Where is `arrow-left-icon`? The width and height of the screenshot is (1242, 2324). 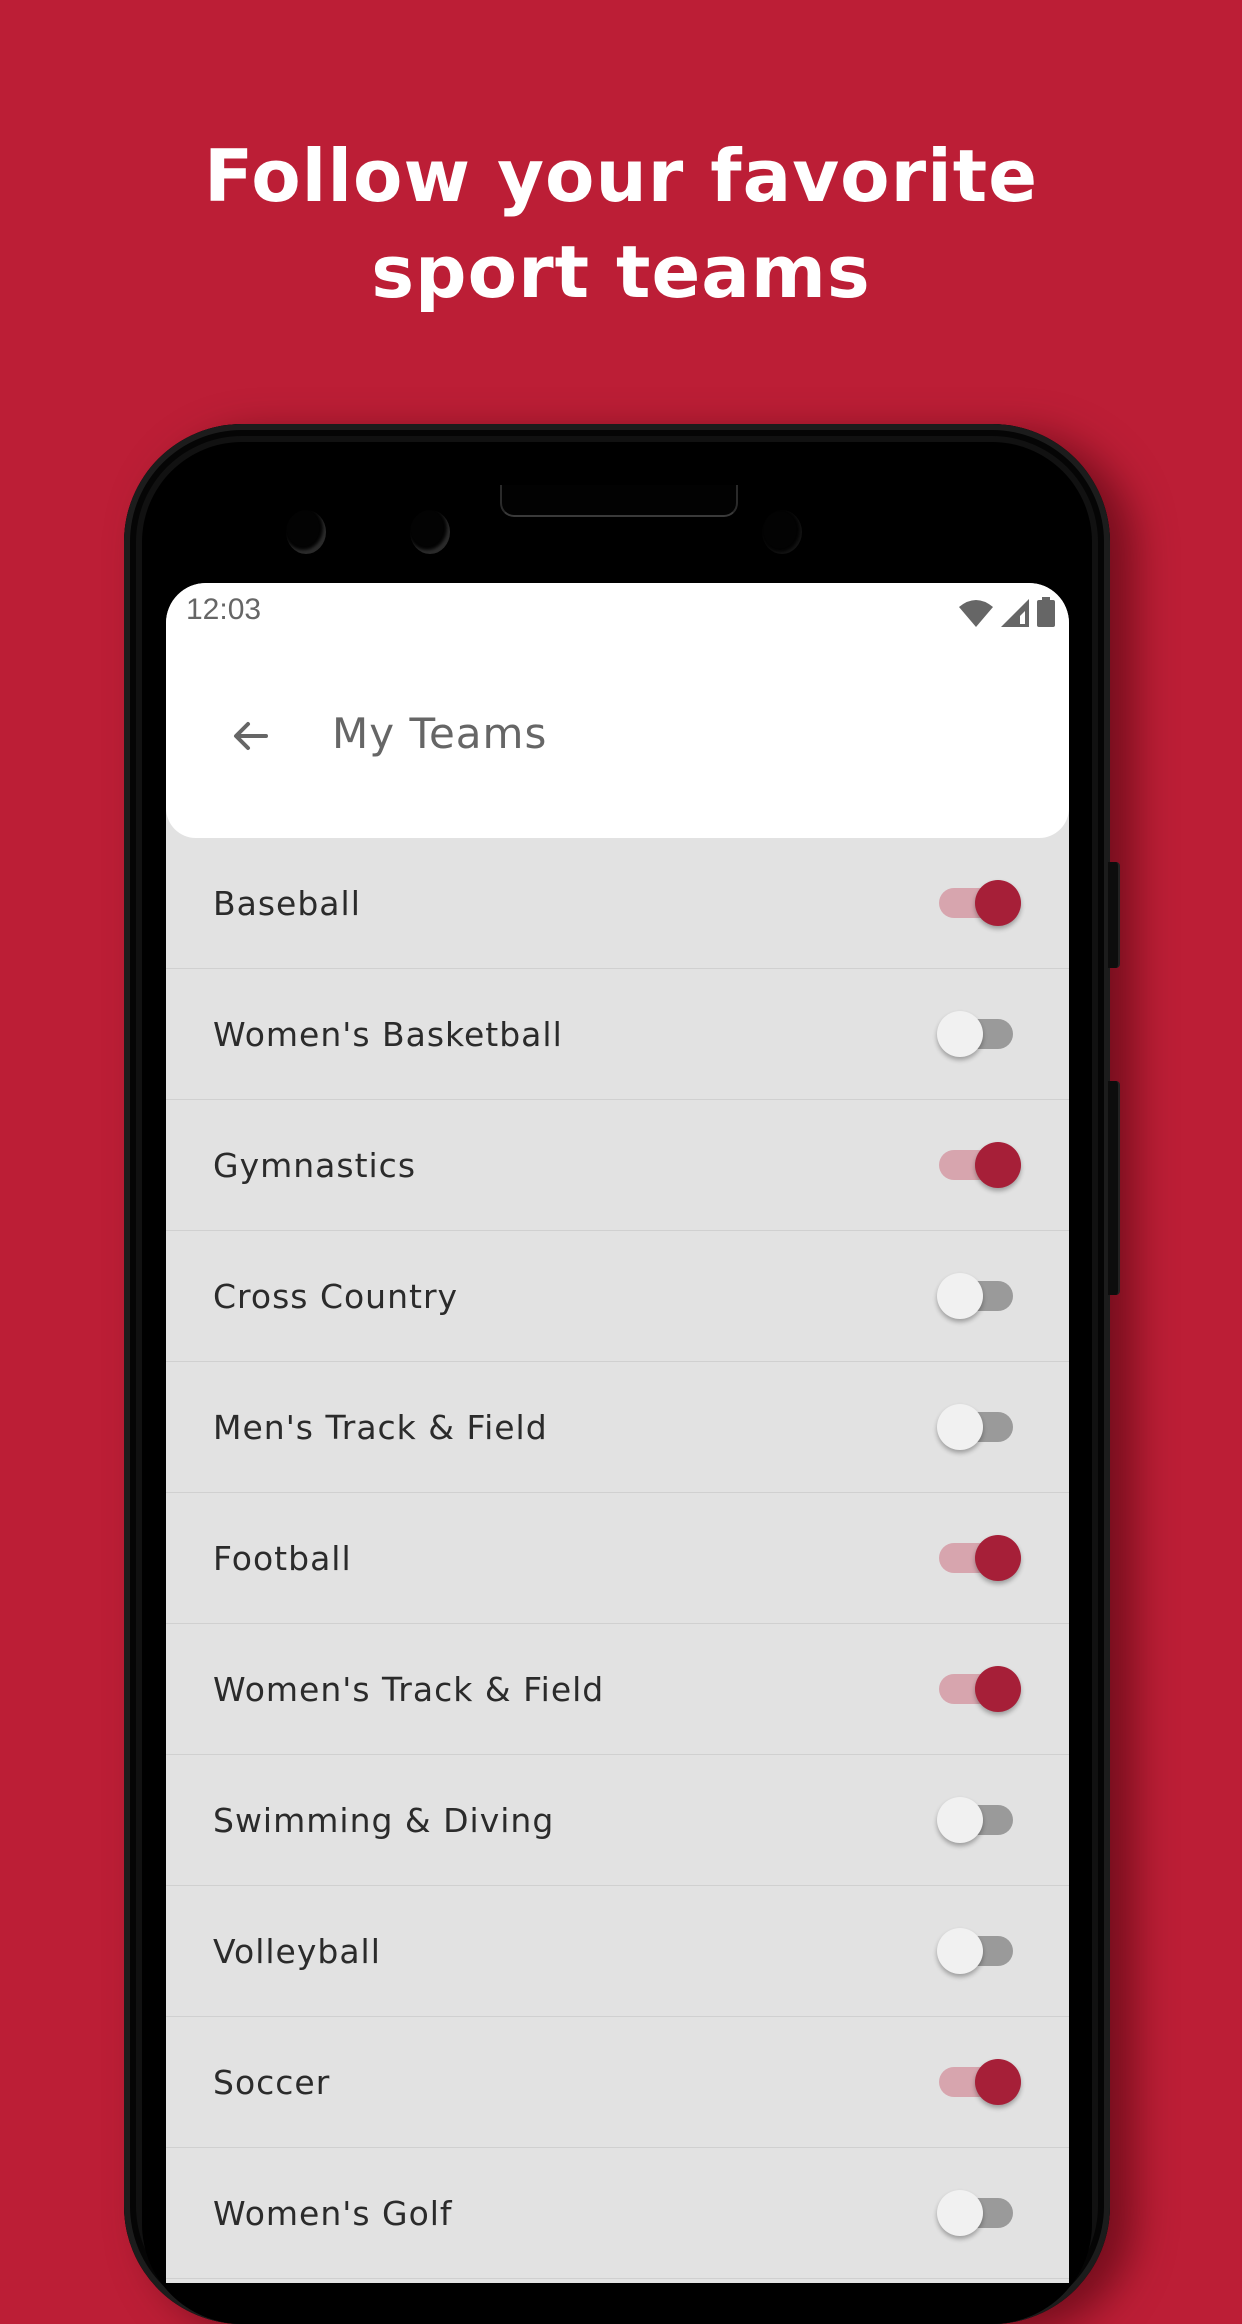 arrow-left-icon is located at coordinates (251, 736).